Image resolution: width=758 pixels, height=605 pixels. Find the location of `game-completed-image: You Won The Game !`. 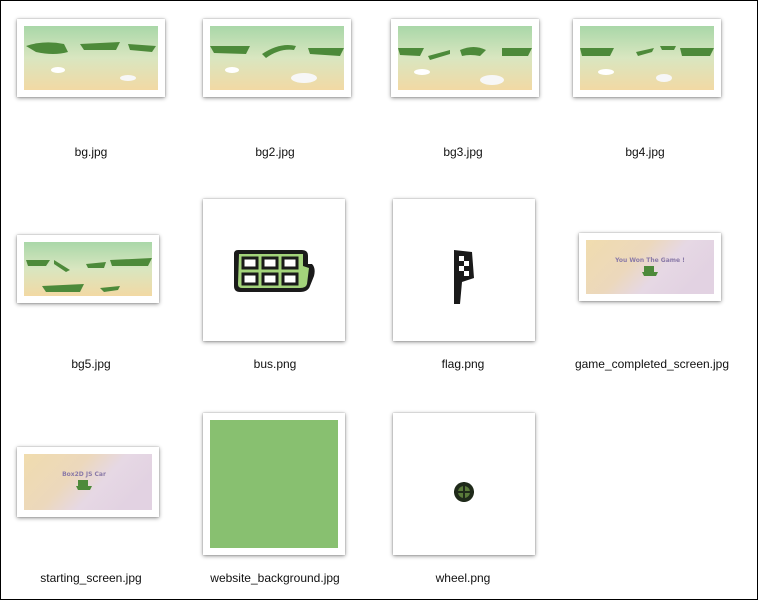

game-completed-image: You Won The Game ! is located at coordinates (650, 267).